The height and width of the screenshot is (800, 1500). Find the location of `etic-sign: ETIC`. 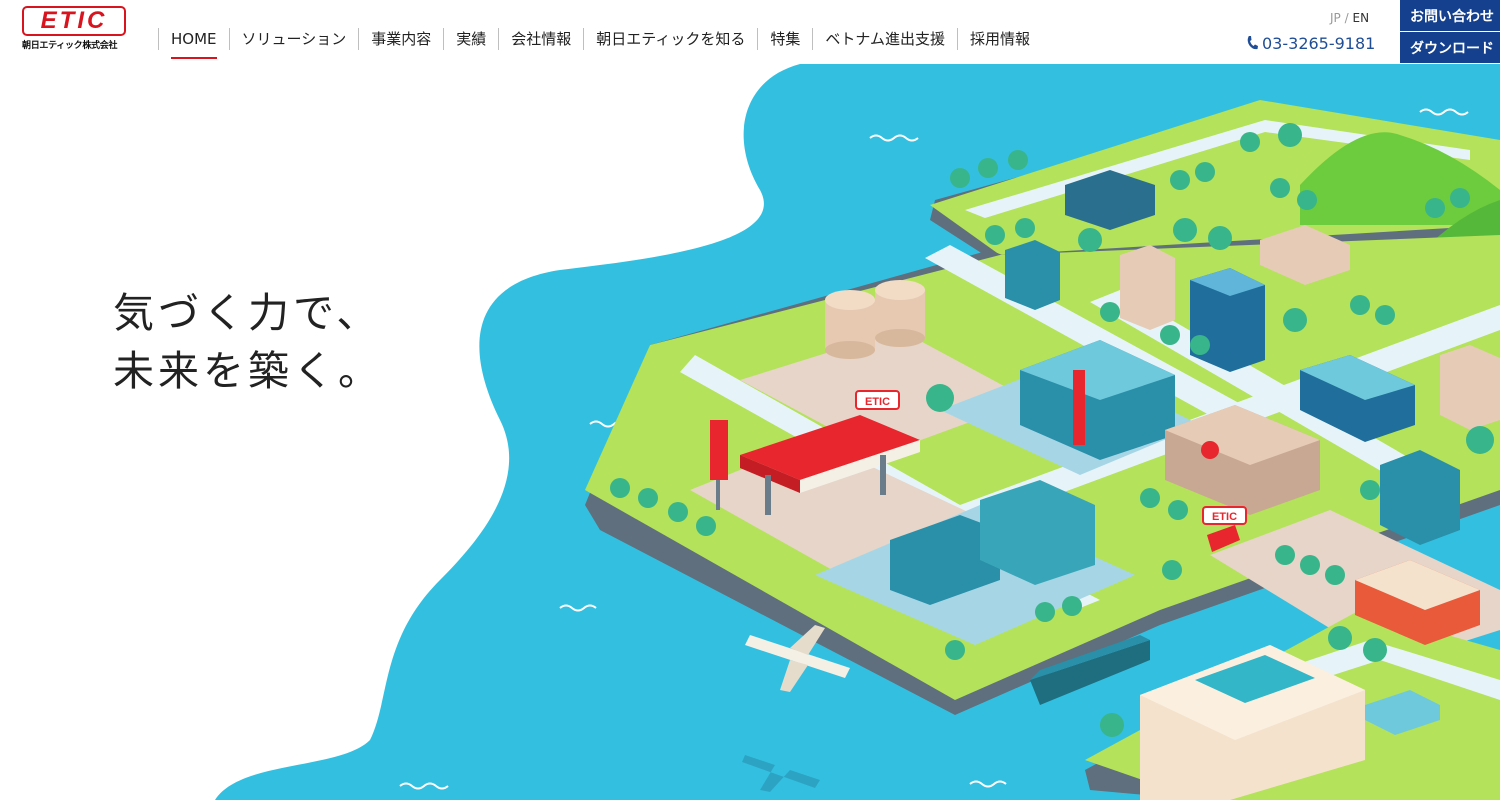

etic-sign: ETIC is located at coordinates (877, 400).